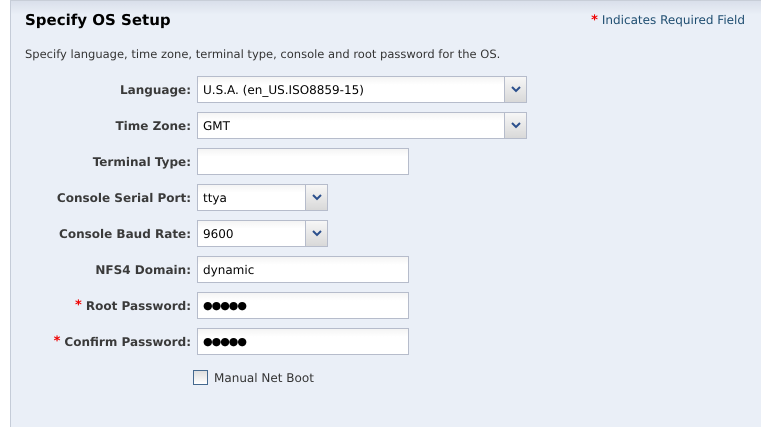 Image resolution: width=761 pixels, height=427 pixels. Describe the element at coordinates (264, 377) in the screenshot. I see `checkbox-label: Manual Net Boot` at that location.